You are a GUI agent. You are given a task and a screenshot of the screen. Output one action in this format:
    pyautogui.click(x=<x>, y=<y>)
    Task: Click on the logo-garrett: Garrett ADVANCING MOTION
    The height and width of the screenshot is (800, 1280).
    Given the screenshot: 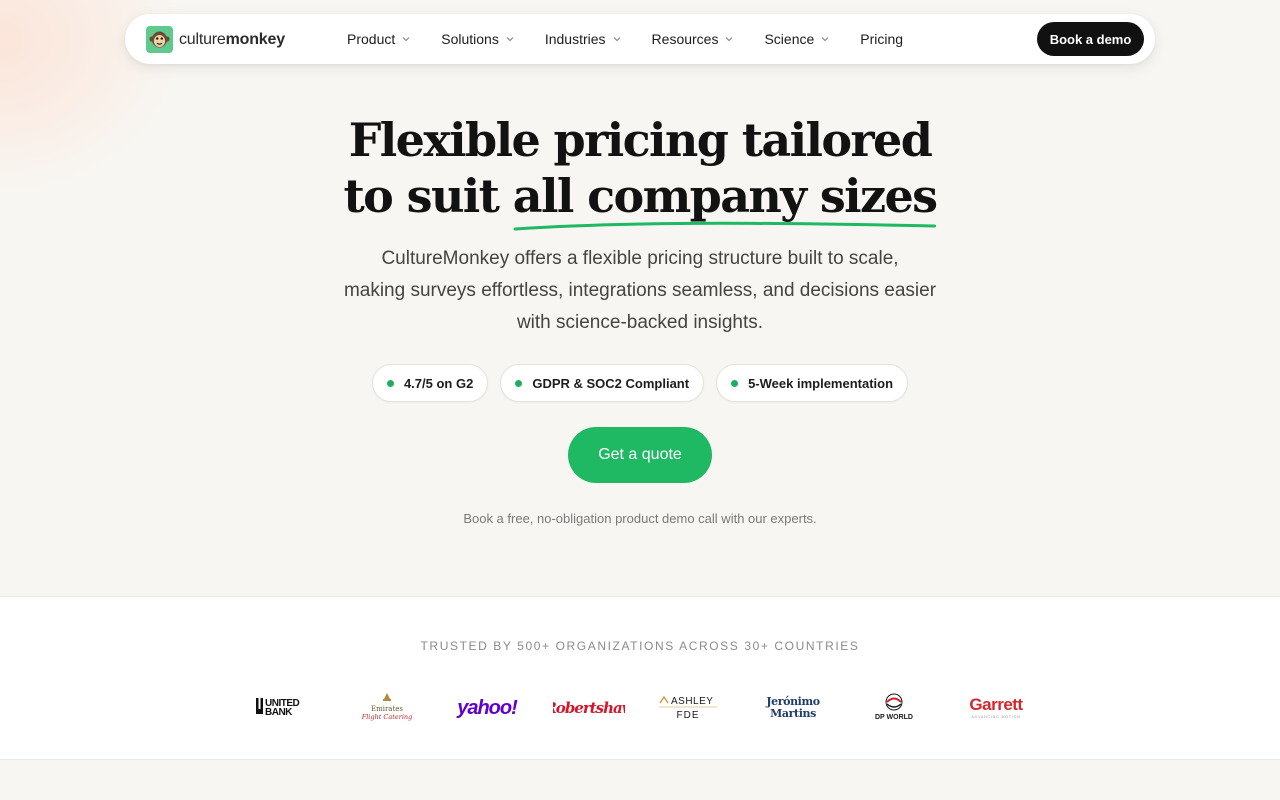 What is the action you would take?
    pyautogui.click(x=996, y=707)
    